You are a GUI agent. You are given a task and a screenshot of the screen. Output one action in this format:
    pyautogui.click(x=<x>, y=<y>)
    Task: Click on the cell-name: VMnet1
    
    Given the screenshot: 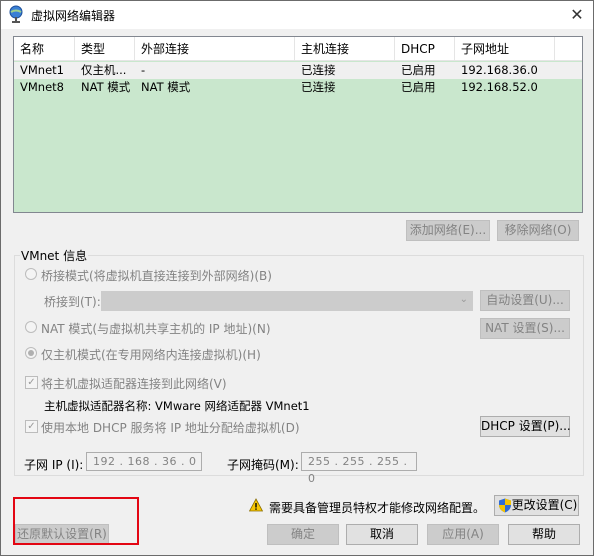 What is the action you would take?
    pyautogui.click(x=42, y=70)
    